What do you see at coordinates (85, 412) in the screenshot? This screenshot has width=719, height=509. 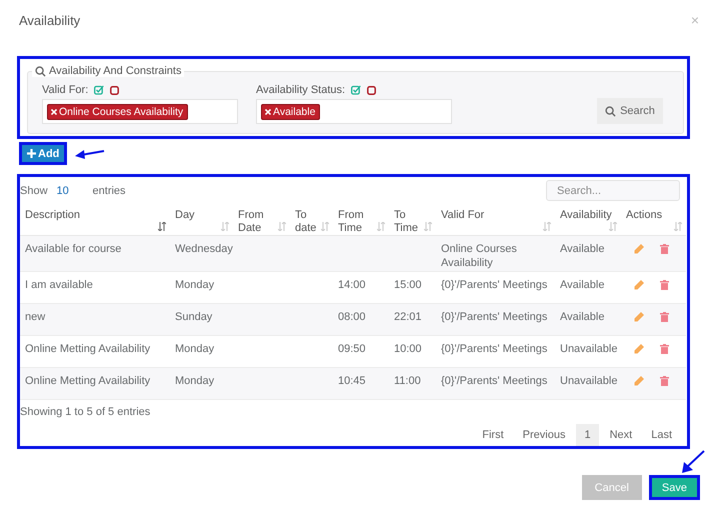 I see `table-info: Showing 1 to 5 of 5 entries` at bounding box center [85, 412].